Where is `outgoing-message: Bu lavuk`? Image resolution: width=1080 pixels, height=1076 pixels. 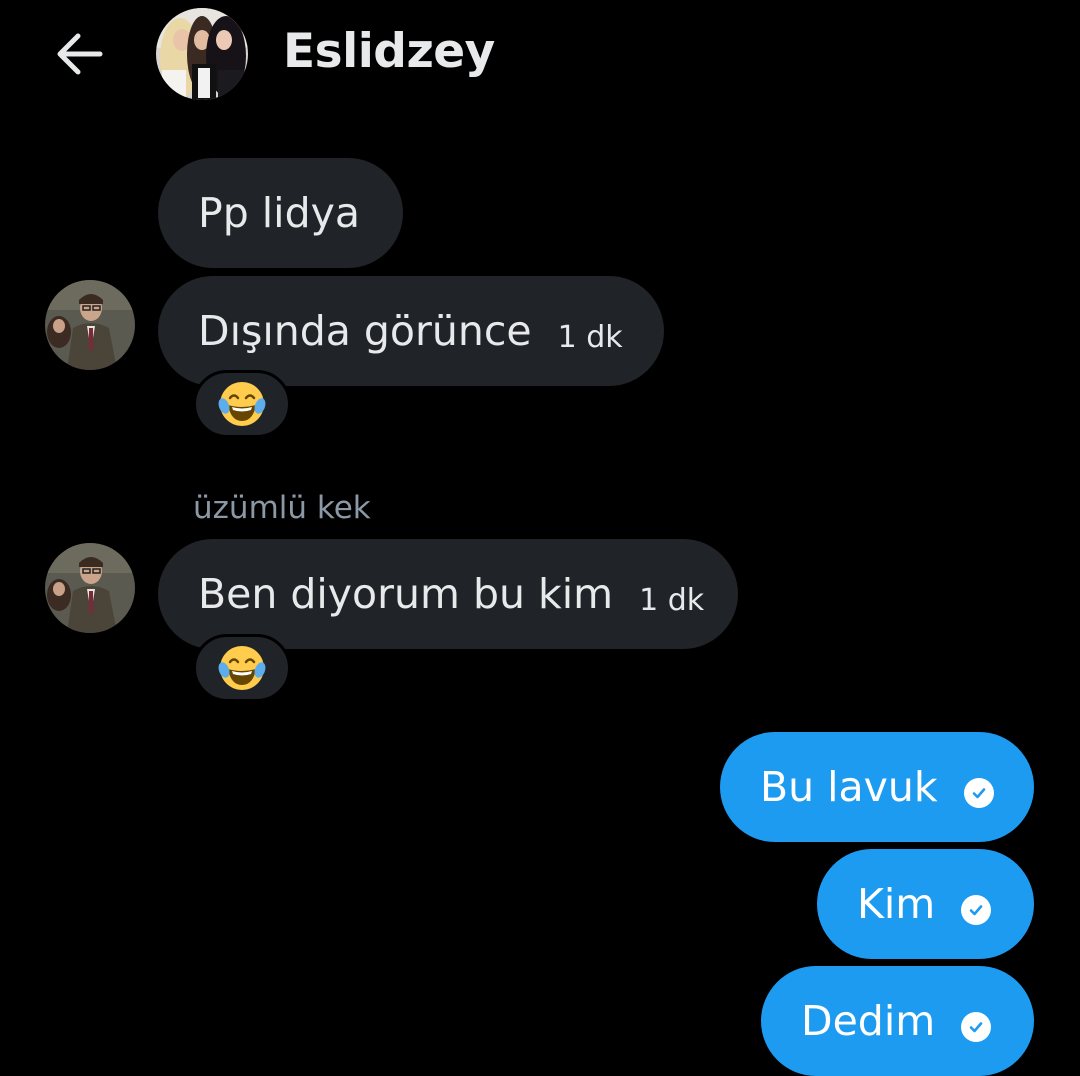
outgoing-message: Bu lavuk is located at coordinates (877, 787).